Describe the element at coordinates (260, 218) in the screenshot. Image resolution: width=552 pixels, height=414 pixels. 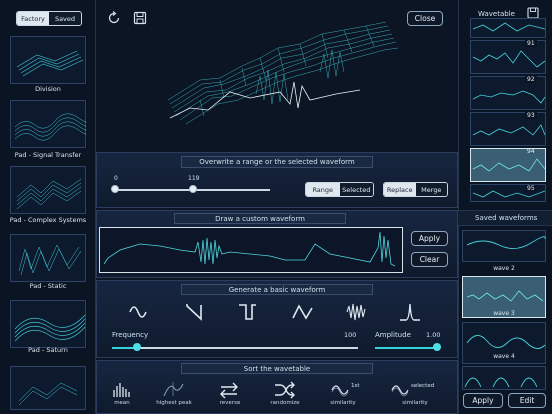
I see `draw-title: Draw a custom waveform` at that location.